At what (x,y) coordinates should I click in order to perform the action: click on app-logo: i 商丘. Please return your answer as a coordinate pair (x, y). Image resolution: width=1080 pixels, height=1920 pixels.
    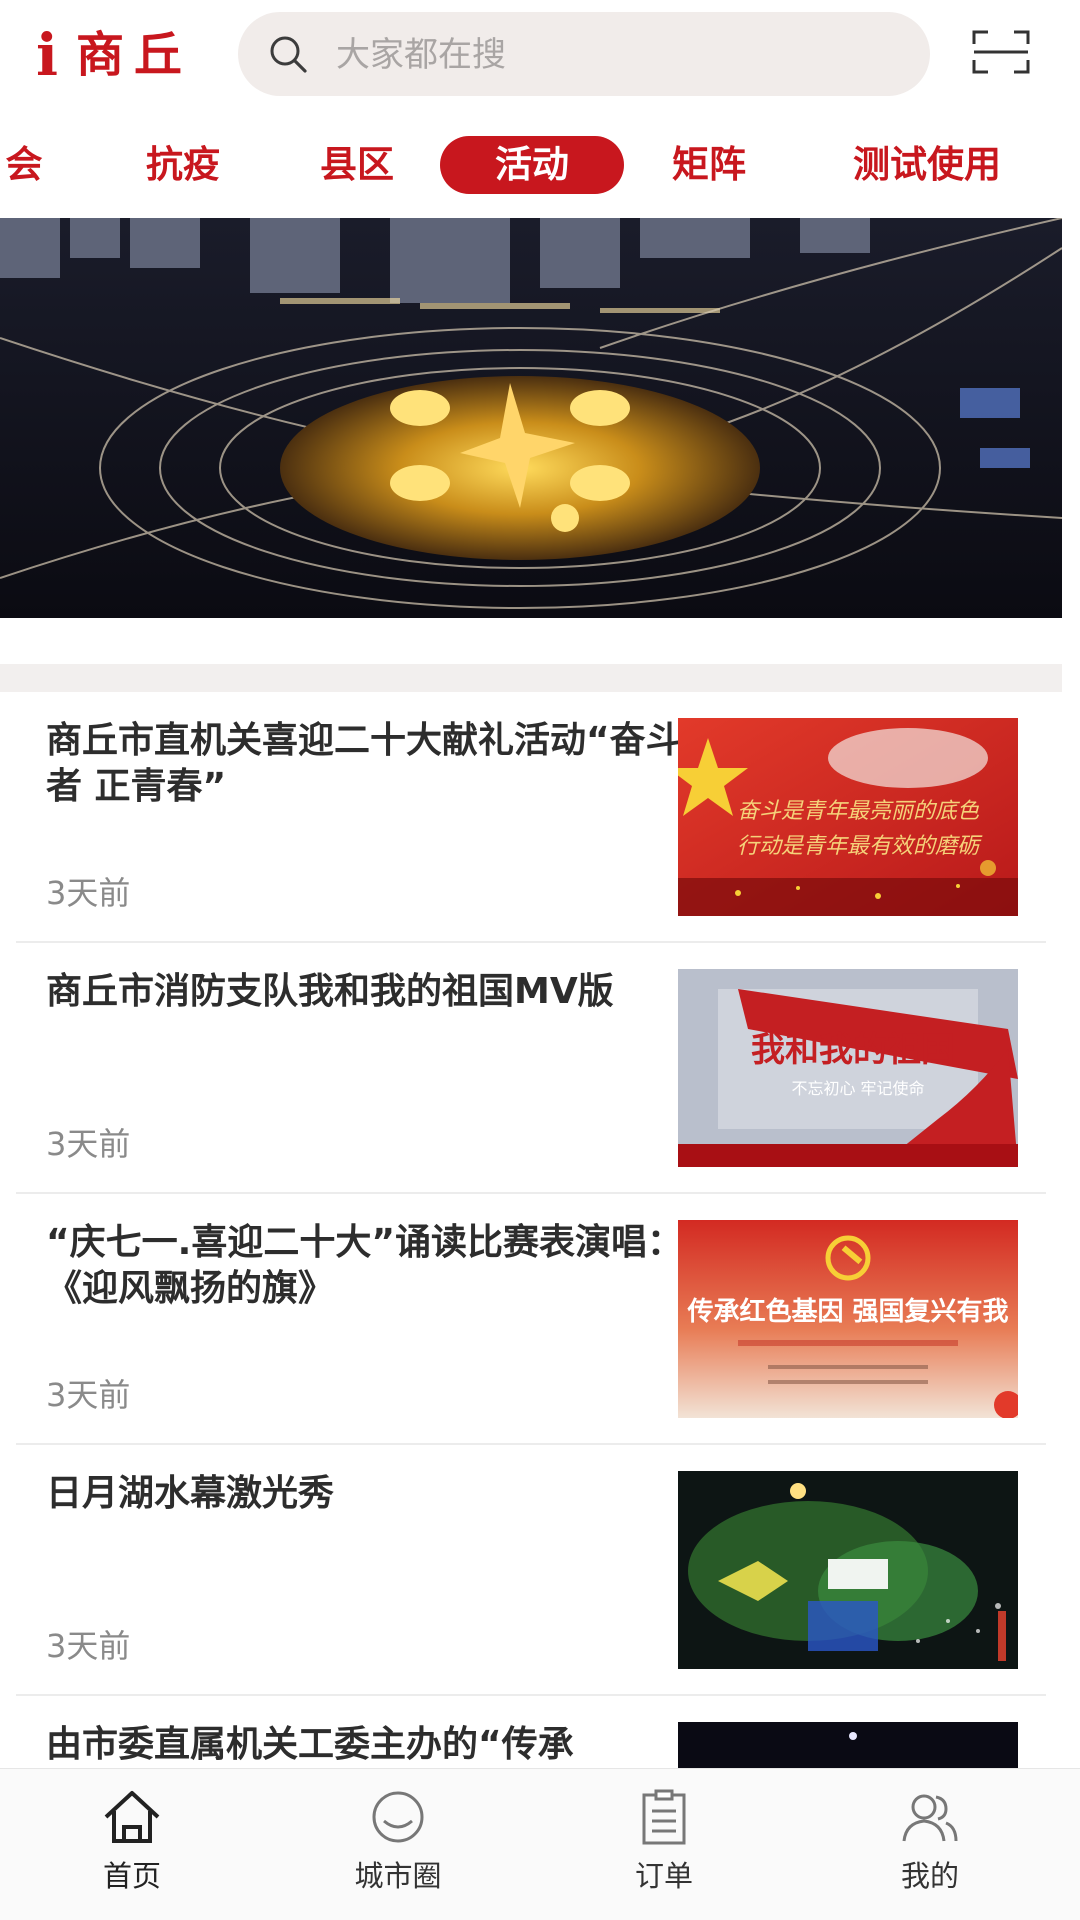
    Looking at the image, I should click on (114, 55).